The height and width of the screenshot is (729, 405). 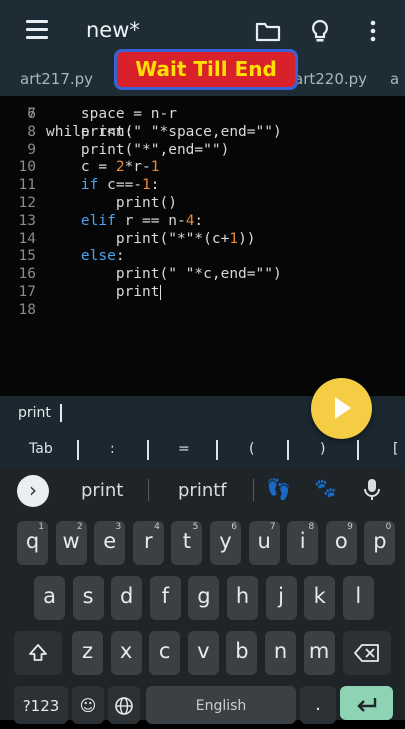 I want to click on key-hint: 6, so click(x=234, y=527).